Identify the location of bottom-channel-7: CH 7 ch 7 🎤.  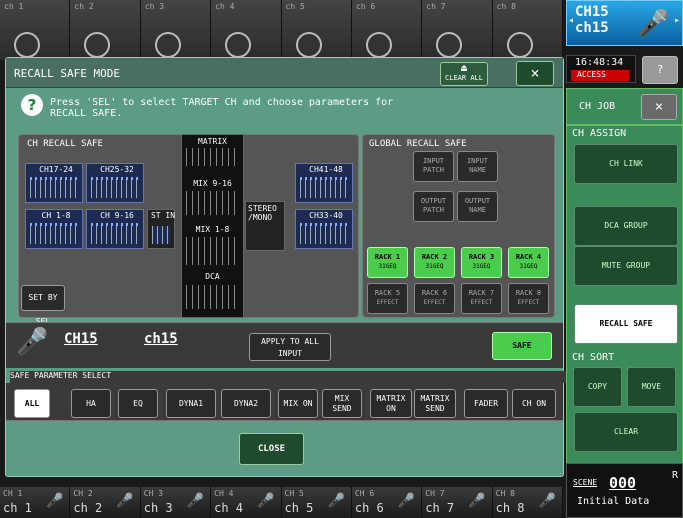
(457, 502).